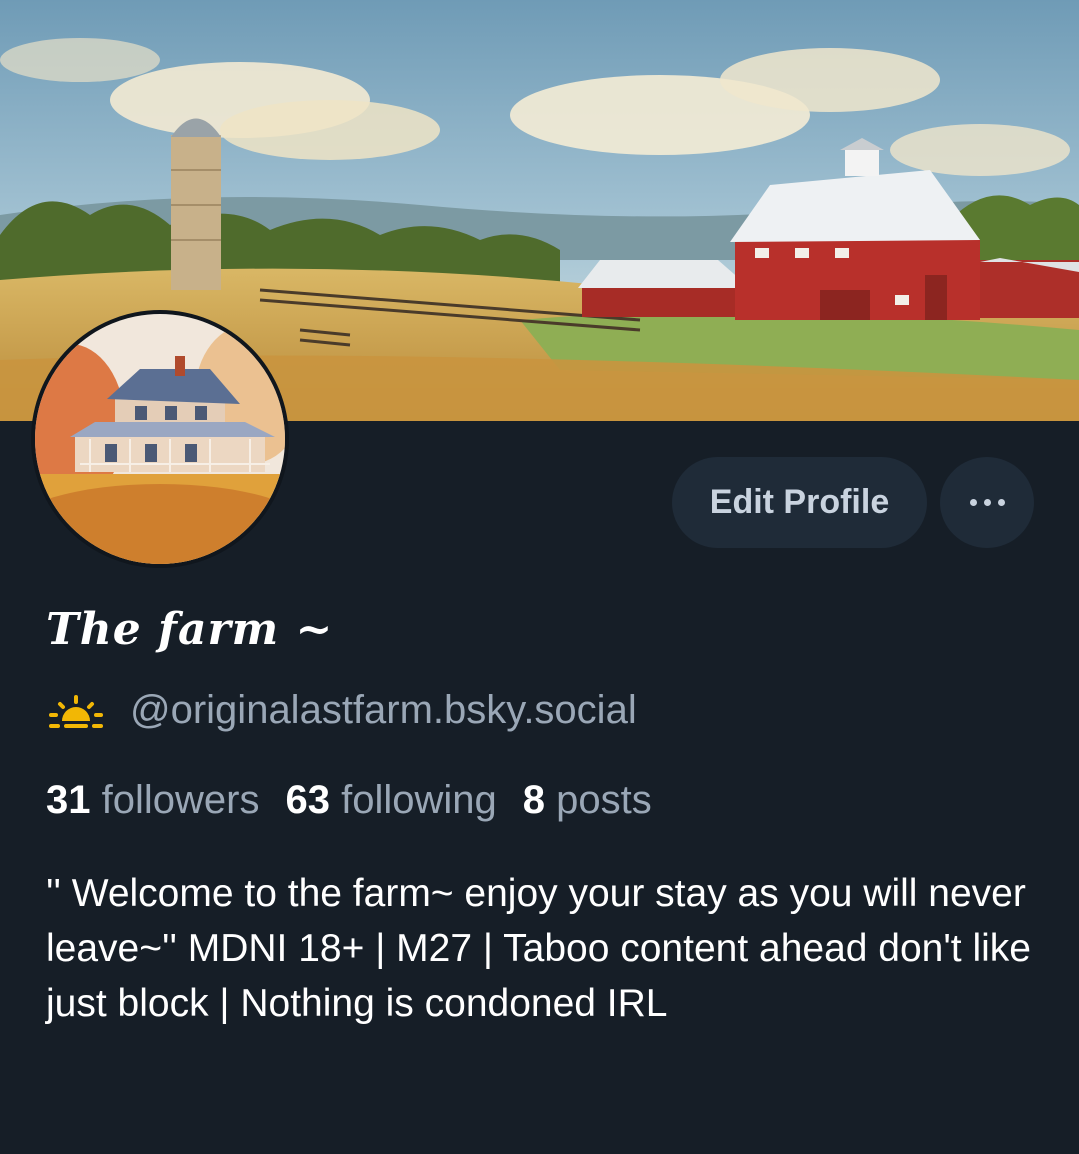  I want to click on display-name: The farm ~, so click(190, 629).